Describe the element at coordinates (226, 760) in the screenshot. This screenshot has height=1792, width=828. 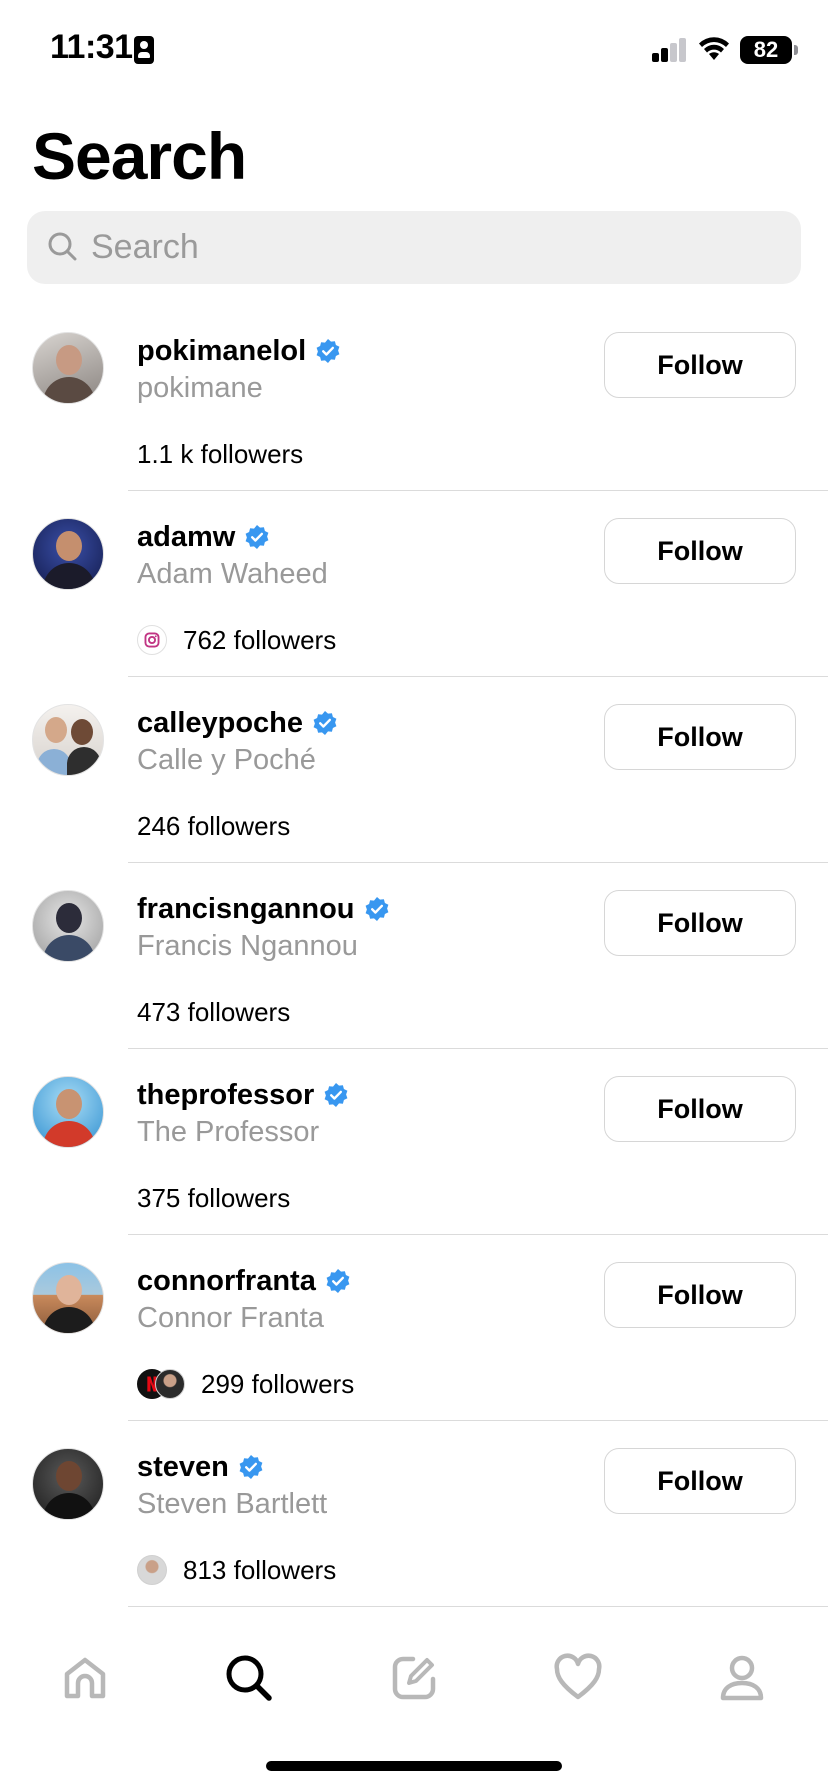
I see `full-name: Calle y Poché` at that location.